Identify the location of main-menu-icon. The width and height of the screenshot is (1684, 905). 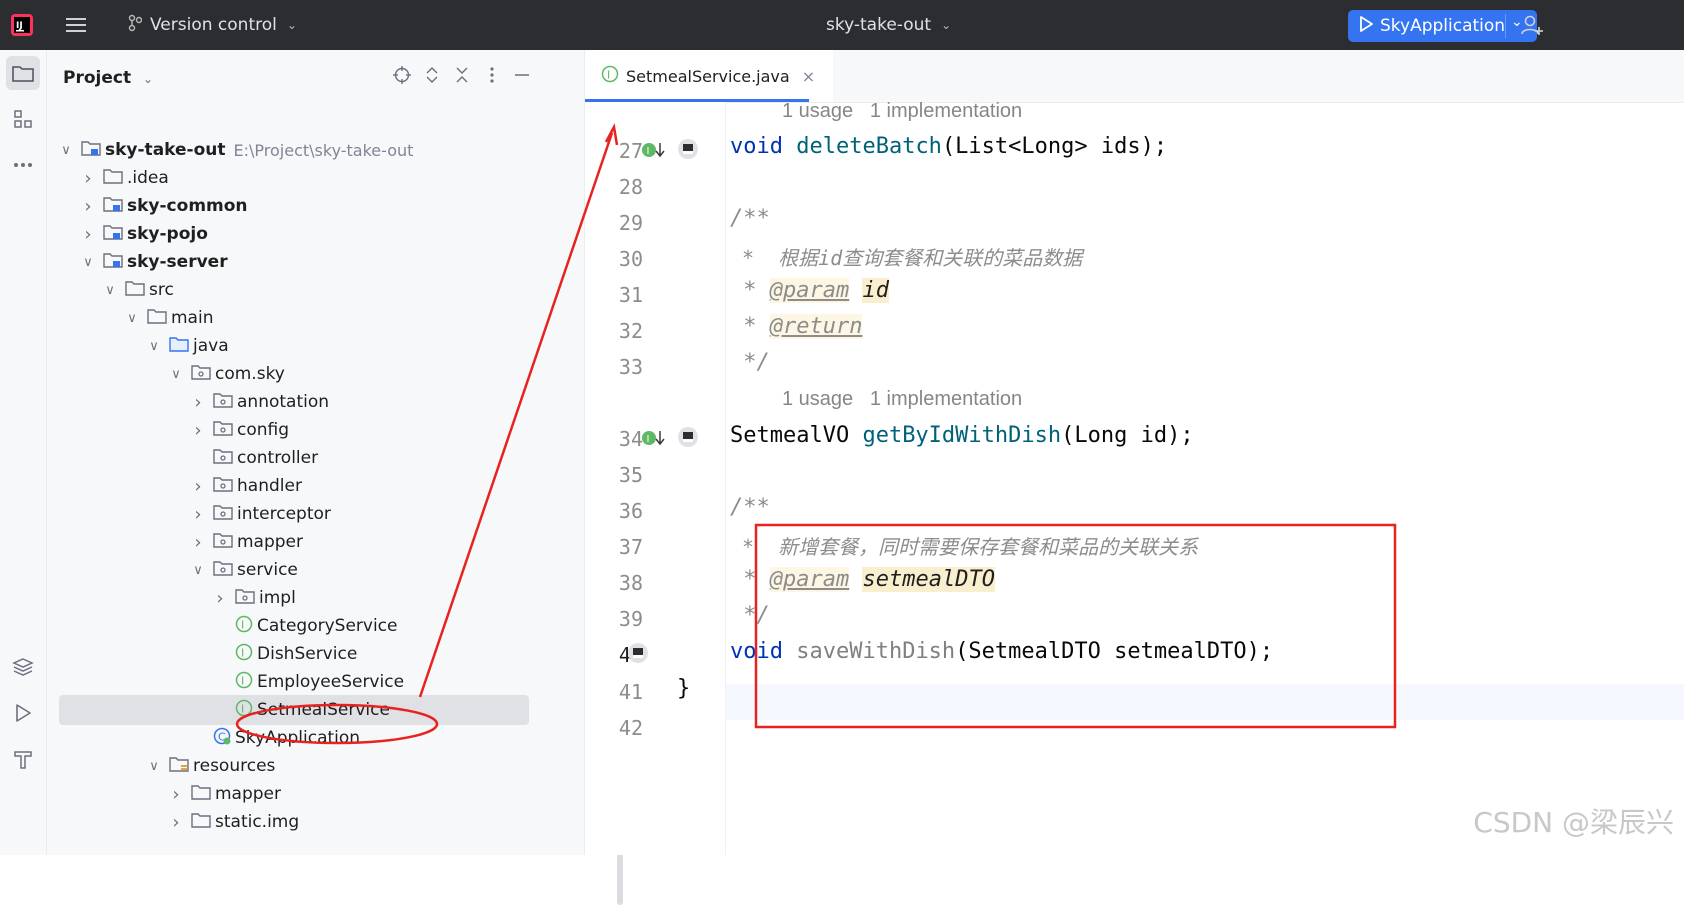
(77, 25).